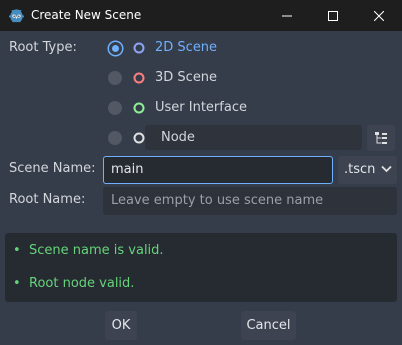 Image resolution: width=402 pixels, height=345 pixels. I want to click on scene-extension-select: .tscn, so click(367, 170).